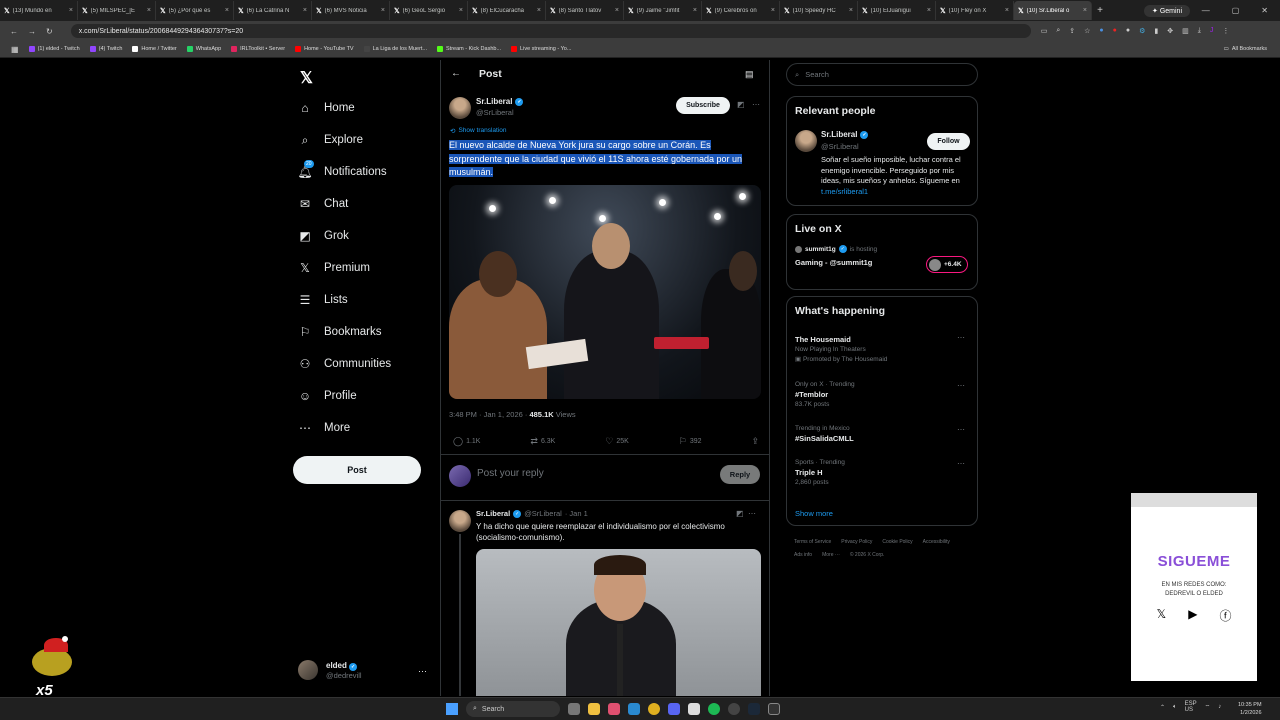  What do you see at coordinates (740, 474) in the screenshot?
I see `reply-button: Reply` at bounding box center [740, 474].